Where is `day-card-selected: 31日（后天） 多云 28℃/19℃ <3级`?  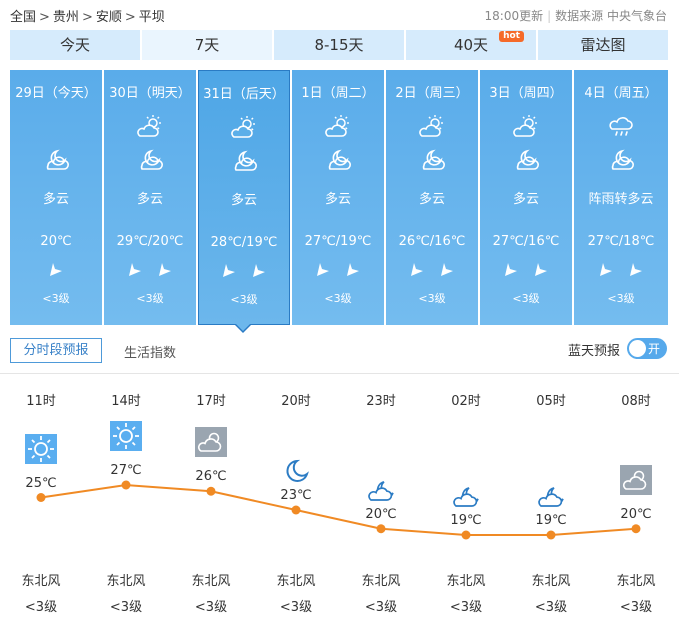 day-card-selected: 31日（后天） 多云 28℃/19℃ <3级 is located at coordinates (244, 197).